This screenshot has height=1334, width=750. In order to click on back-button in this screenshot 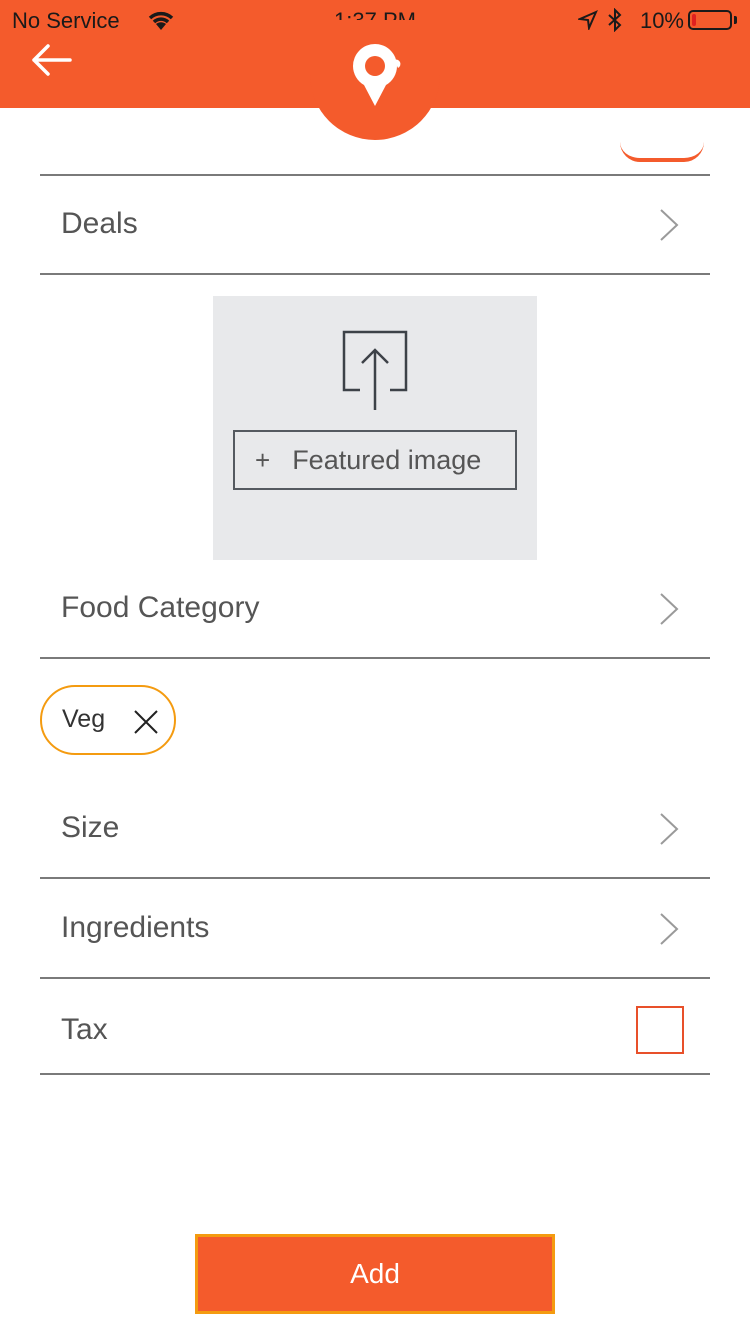, I will do `click(51, 60)`.